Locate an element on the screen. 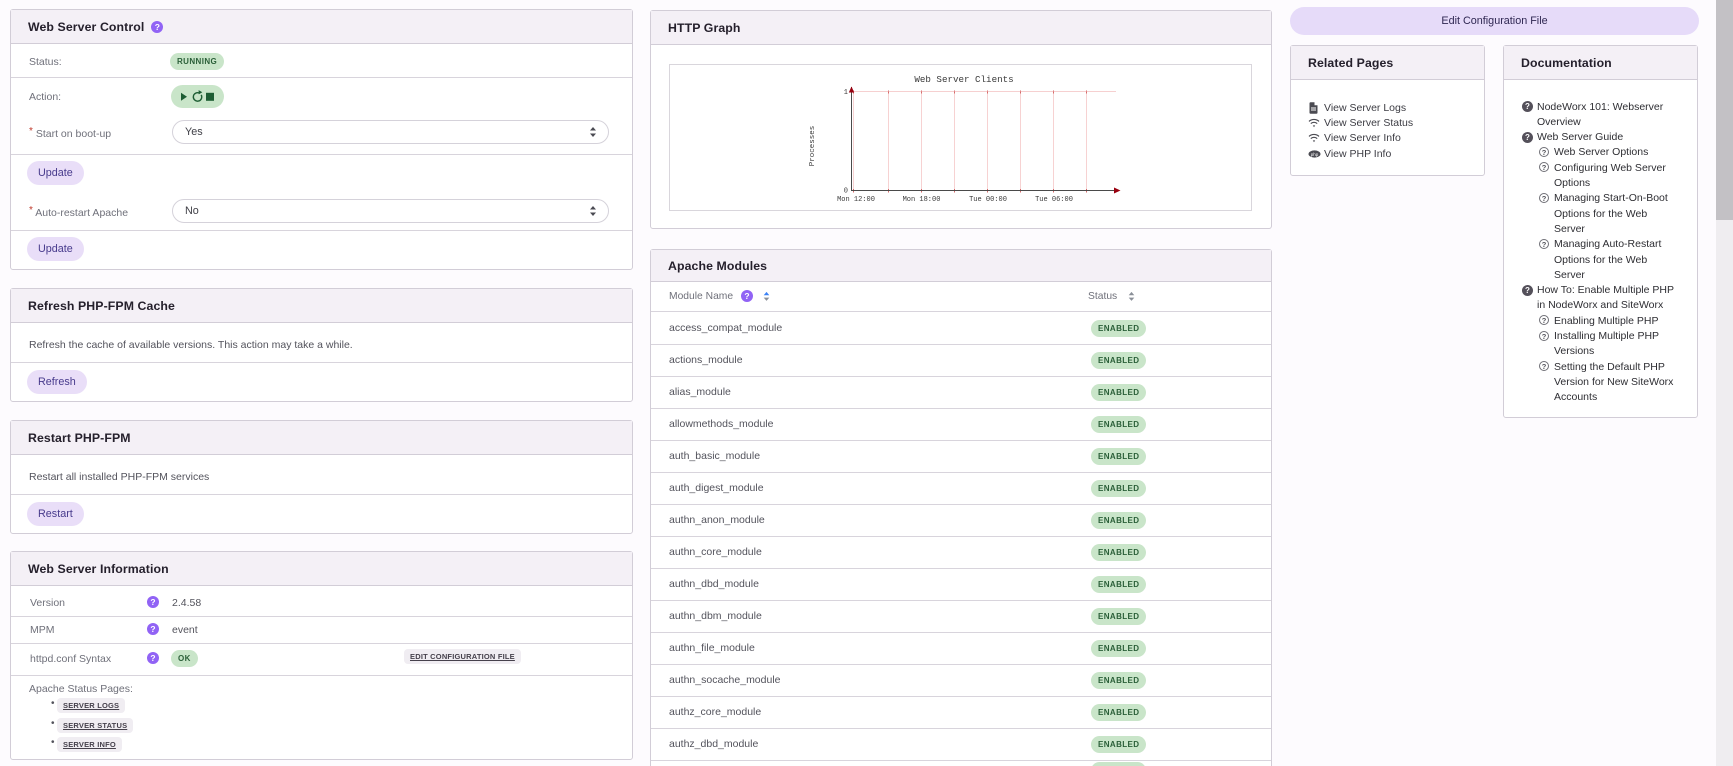 Image resolution: width=1733 pixels, height=766 pixels. svg-text: 1 is located at coordinates (846, 93).